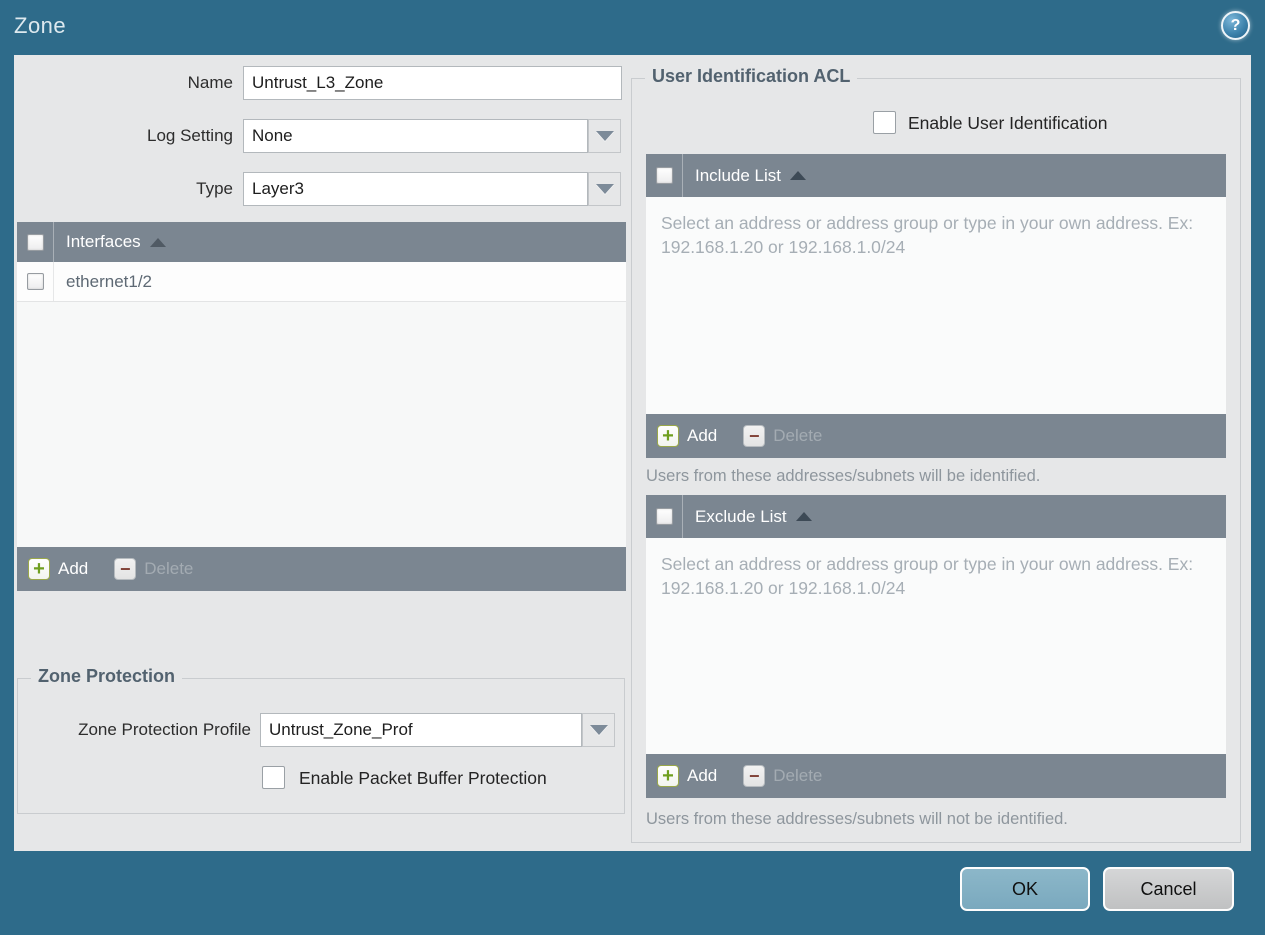  Describe the element at coordinates (415, 136) in the screenshot. I see `log-setting-input` at that location.